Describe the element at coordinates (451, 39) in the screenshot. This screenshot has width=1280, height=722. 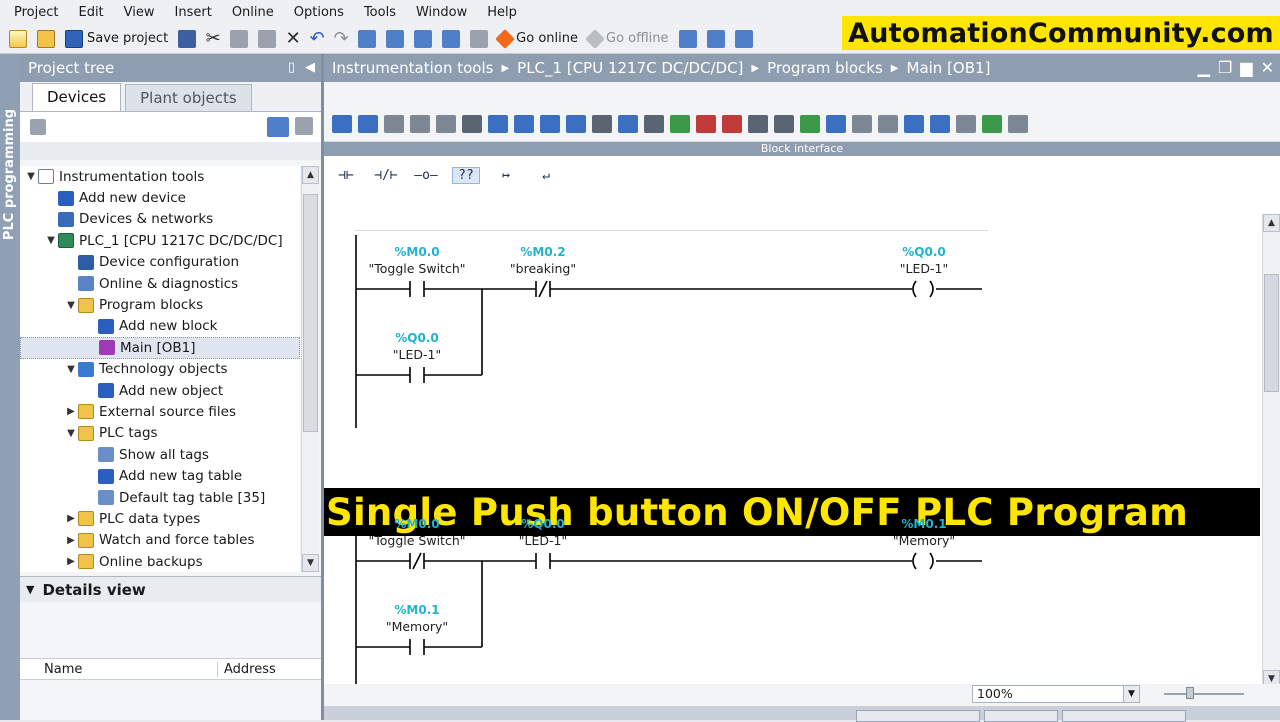
I see `simulation-button` at that location.